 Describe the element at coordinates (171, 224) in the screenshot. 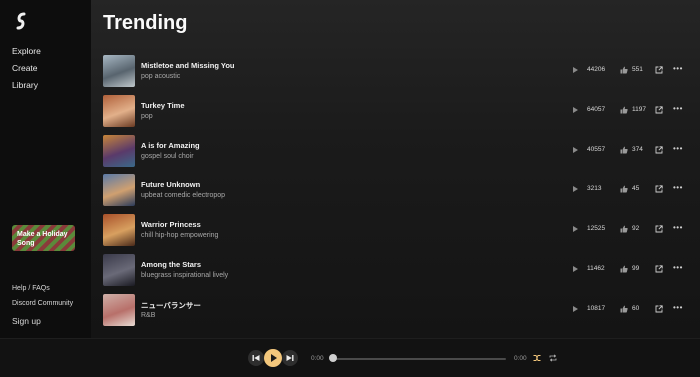

I see `song-title: Warrior Princess` at that location.